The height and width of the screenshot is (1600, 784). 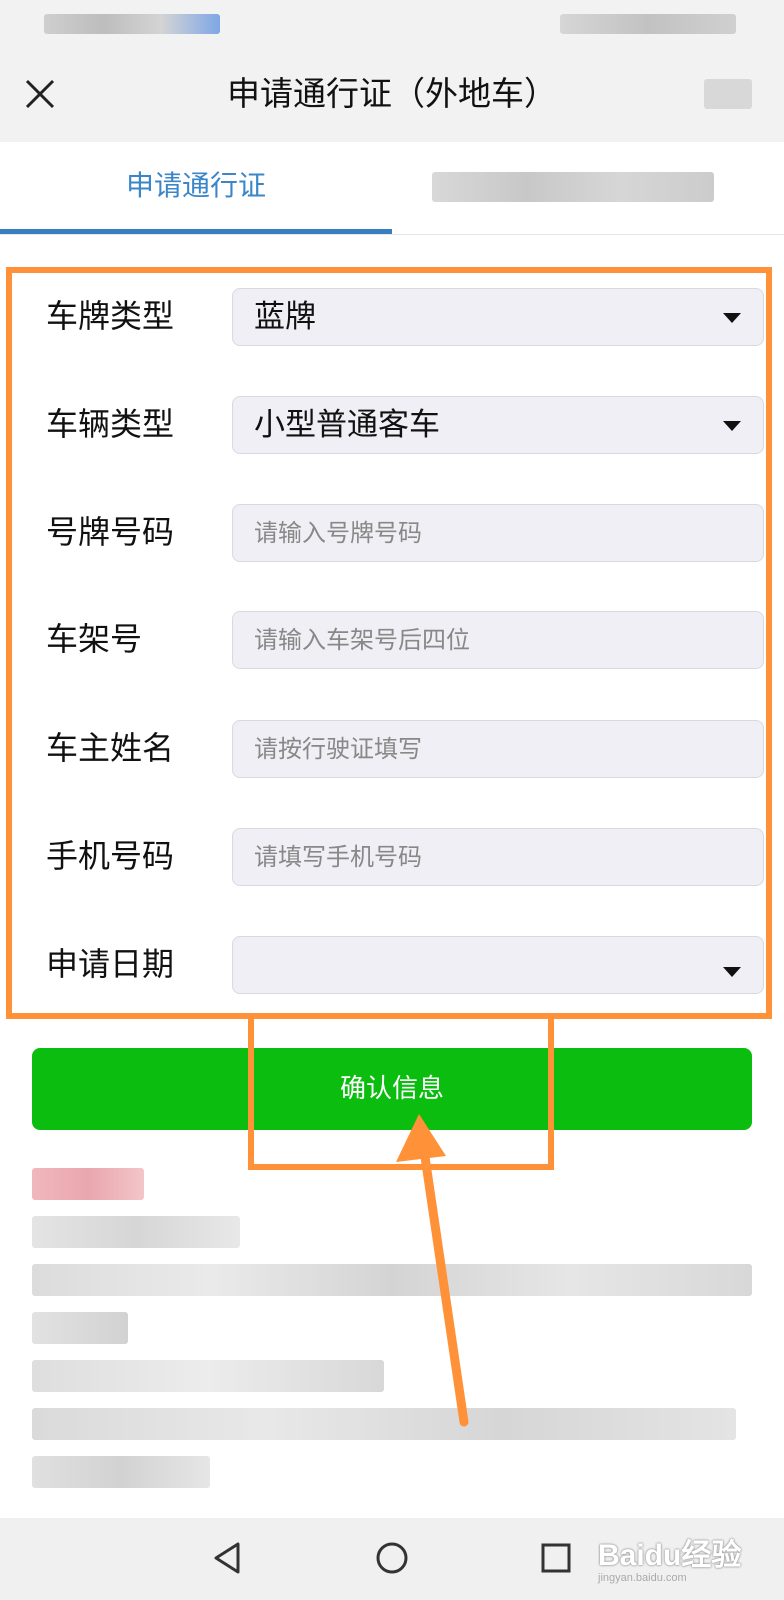 What do you see at coordinates (228, 1558) in the screenshot?
I see `back-nav-icon` at bounding box center [228, 1558].